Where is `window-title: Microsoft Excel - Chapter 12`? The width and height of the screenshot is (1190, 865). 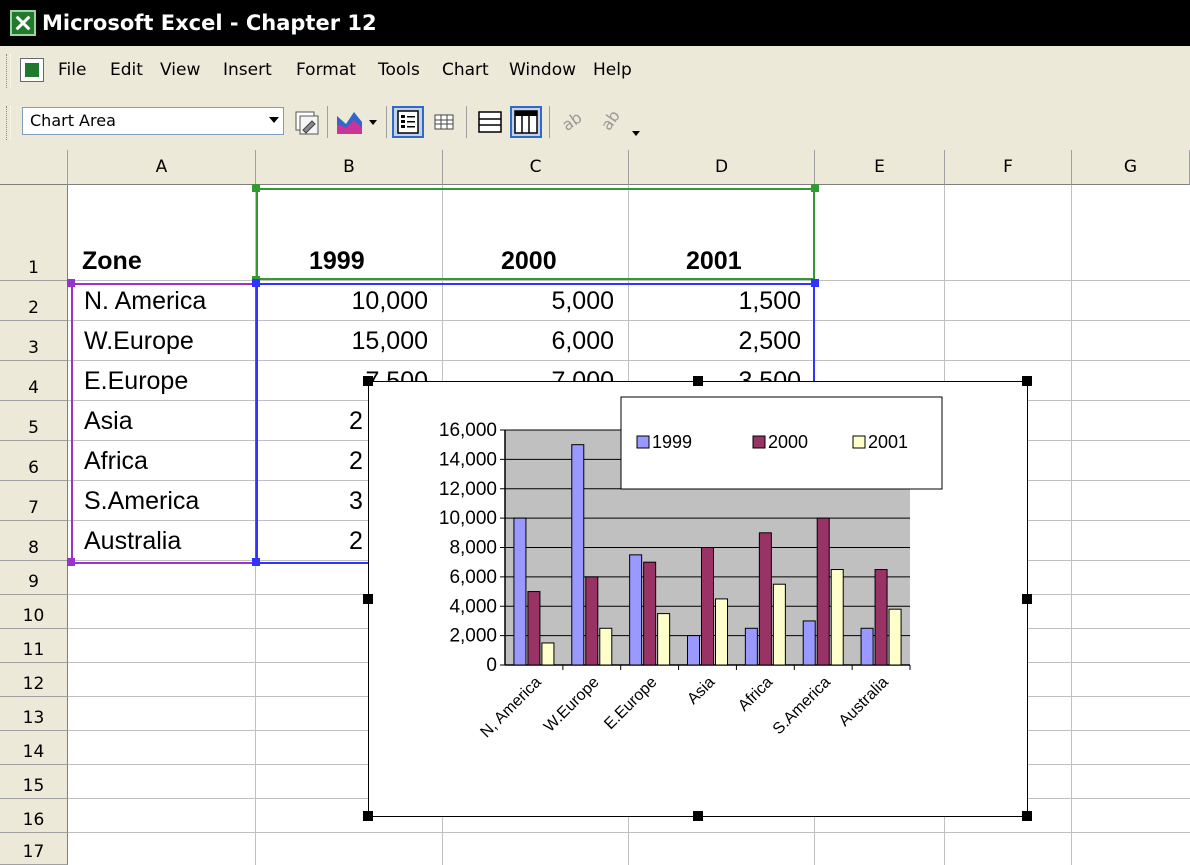 window-title: Microsoft Excel - Chapter 12 is located at coordinates (209, 23).